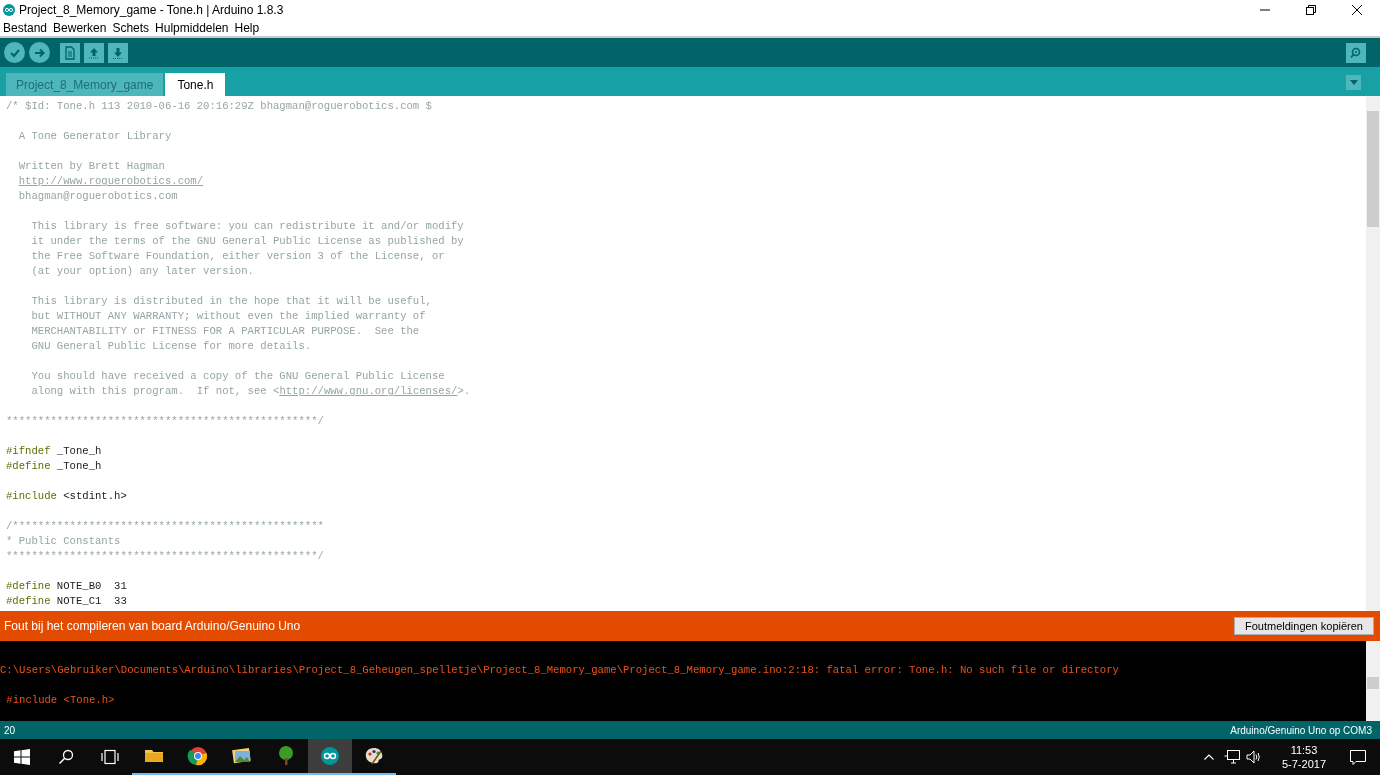 The width and height of the screenshot is (1380, 776). Describe the element at coordinates (560, 670) in the screenshot. I see `console-line: C:\Users\Gebruiker\Documents\Arduino\libraries\Project_8_Geheugen_spelletje\Project_8_Memory_game\Project_8_Memory_game.ino:2:18: fatal error: Tone.h: No such file or directory` at that location.